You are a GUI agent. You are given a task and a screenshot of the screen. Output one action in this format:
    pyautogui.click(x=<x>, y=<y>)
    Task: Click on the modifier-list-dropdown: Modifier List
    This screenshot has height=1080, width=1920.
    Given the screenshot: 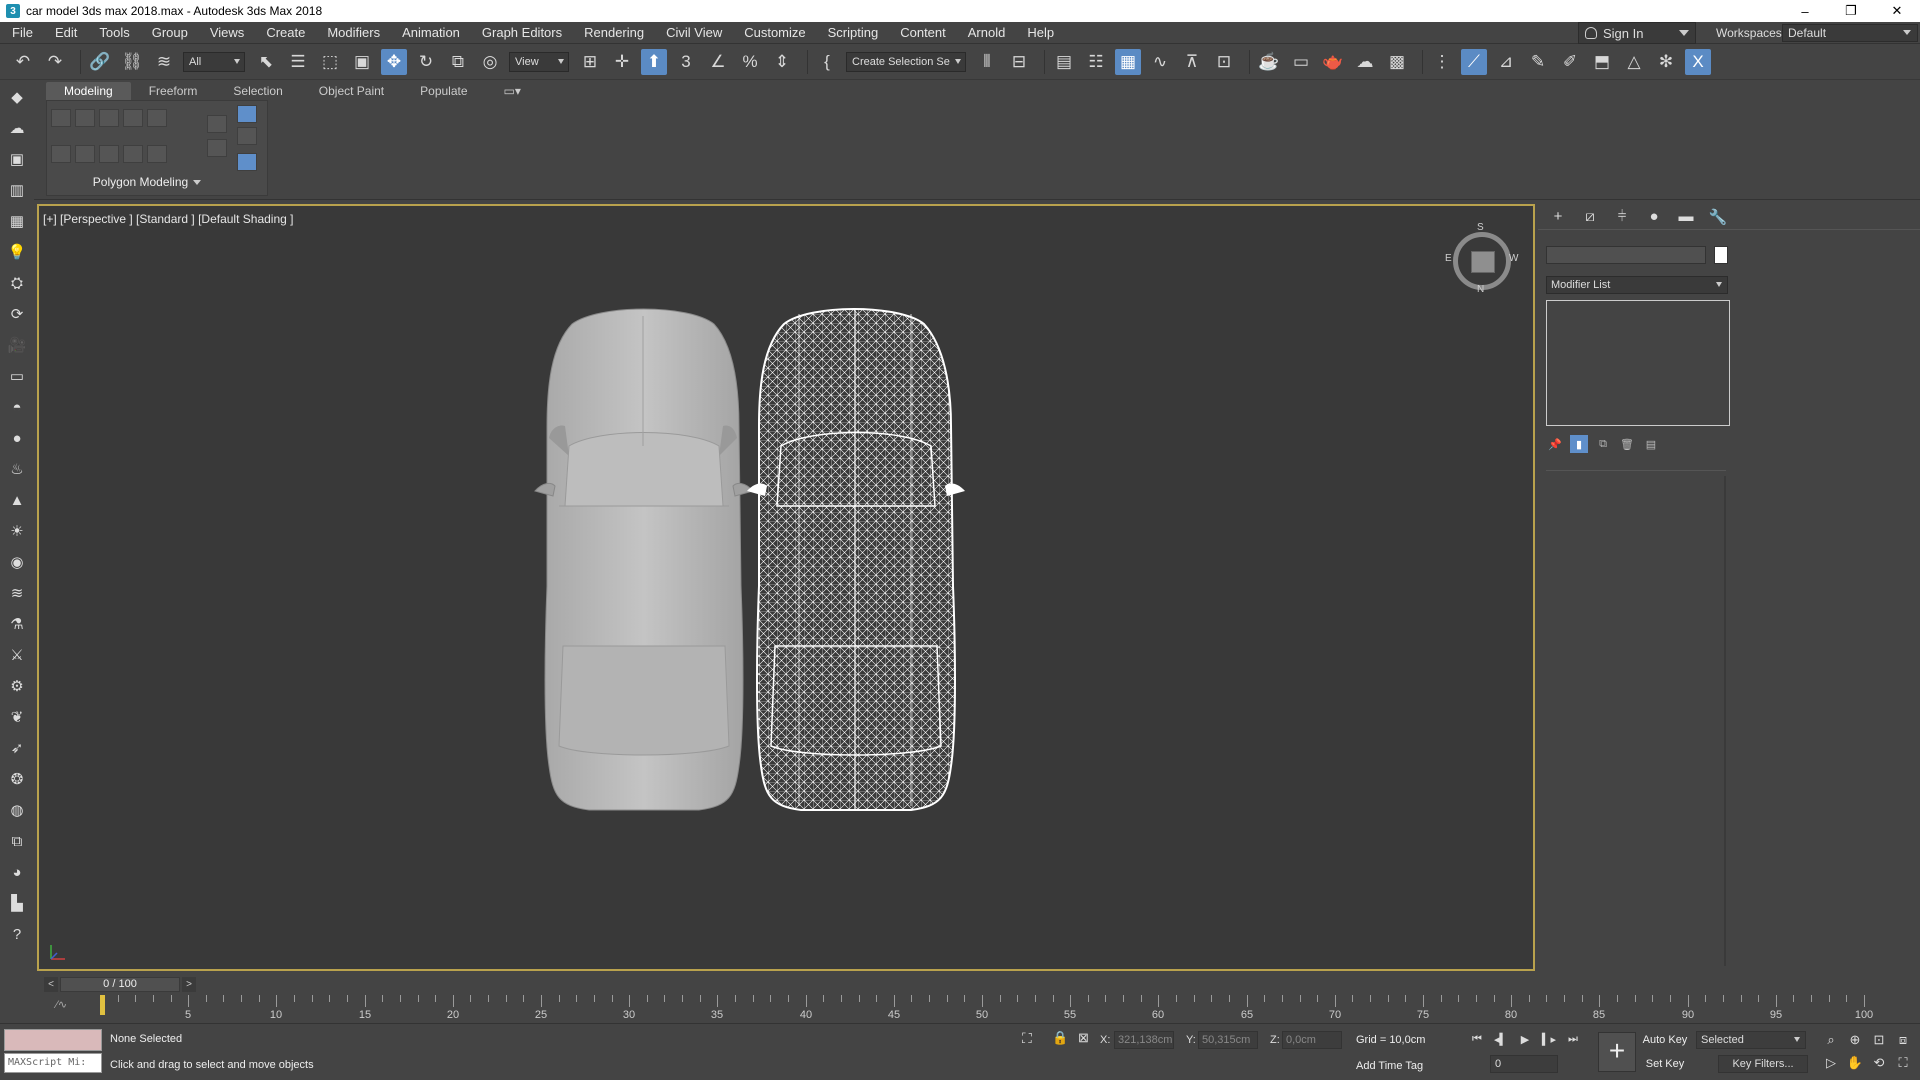 What is the action you would take?
    pyautogui.click(x=1637, y=285)
    